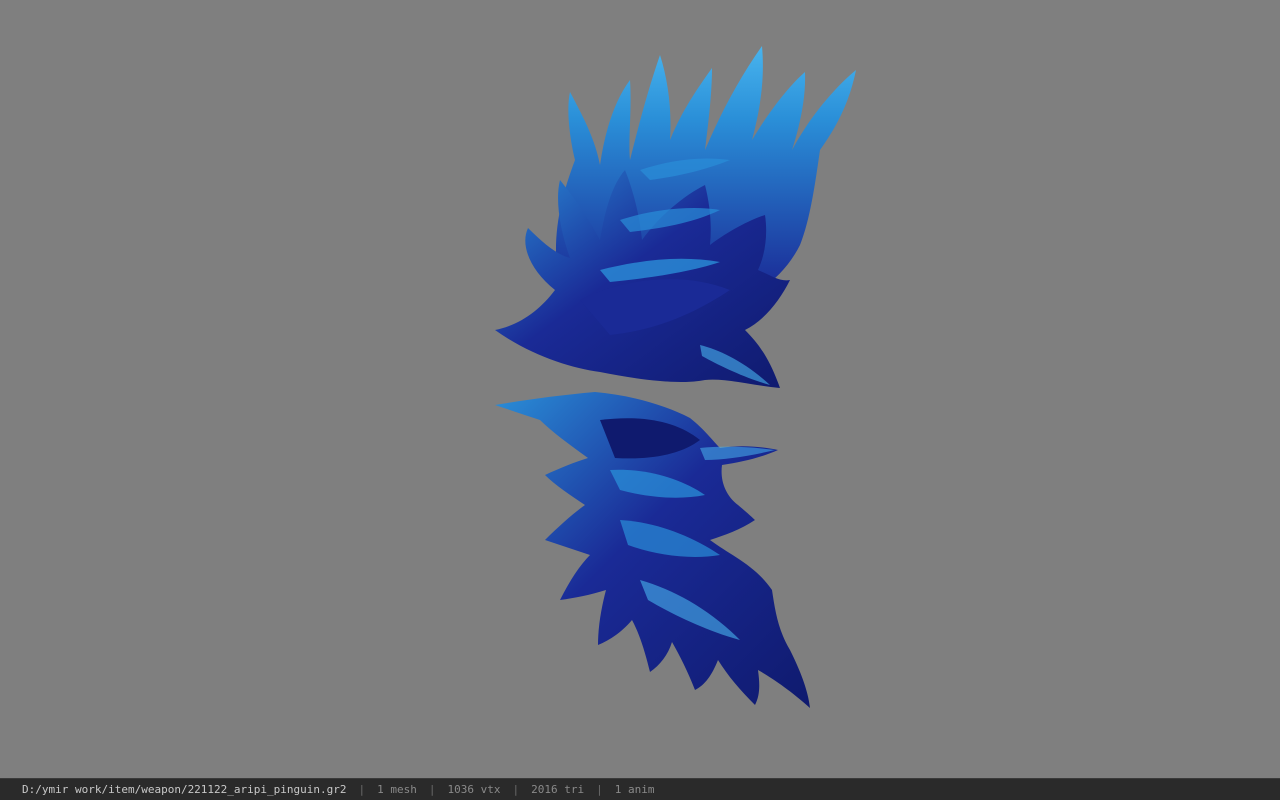 This screenshot has width=1280, height=800. What do you see at coordinates (474, 789) in the screenshot?
I see `vertex-count-label: 1036 vtx` at bounding box center [474, 789].